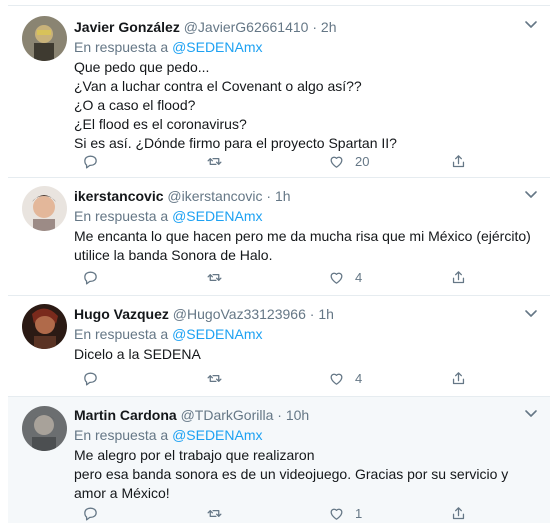 The height and width of the screenshot is (523, 550). Describe the element at coordinates (239, 314) in the screenshot. I see `author-handle: @HugoVaz33123966` at that location.